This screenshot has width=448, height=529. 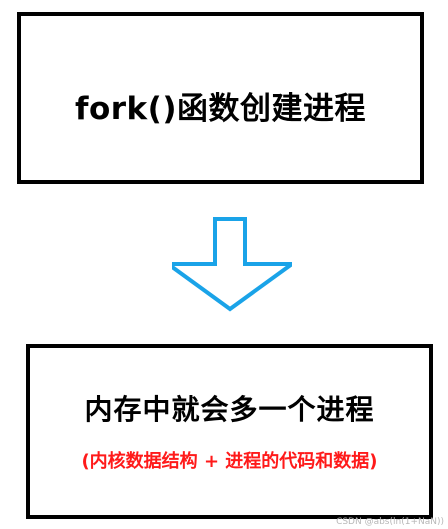 I want to click on down-arrow-icon, so click(x=232, y=264).